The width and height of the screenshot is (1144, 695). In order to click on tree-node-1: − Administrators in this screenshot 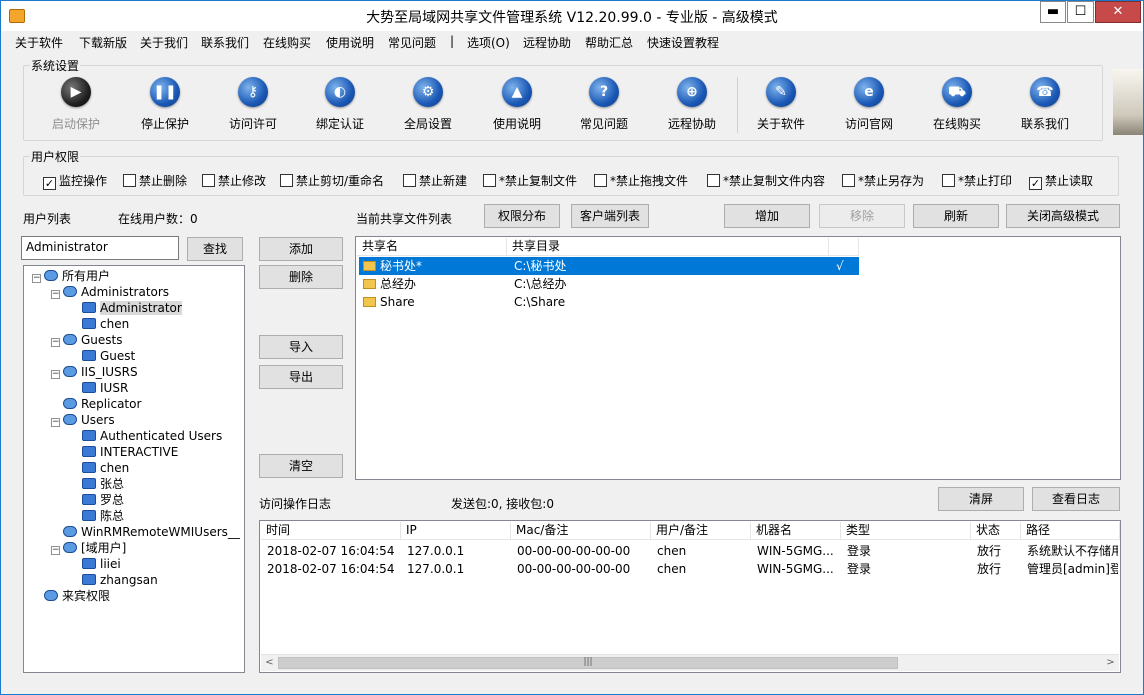, I will do `click(110, 292)`.